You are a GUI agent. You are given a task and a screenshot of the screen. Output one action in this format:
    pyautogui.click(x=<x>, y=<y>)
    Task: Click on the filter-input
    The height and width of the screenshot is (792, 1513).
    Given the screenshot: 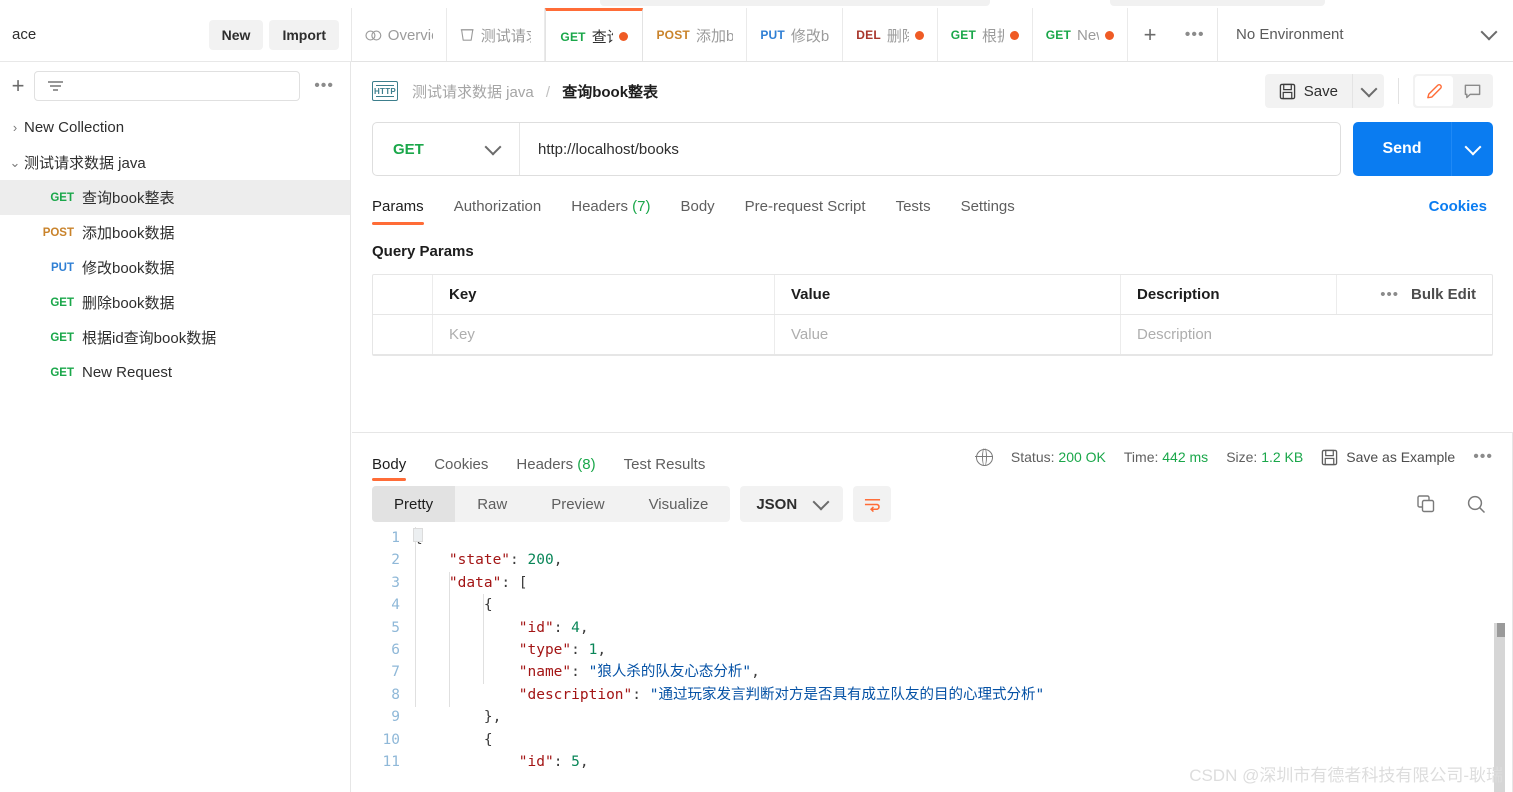 What is the action you would take?
    pyautogui.click(x=167, y=86)
    